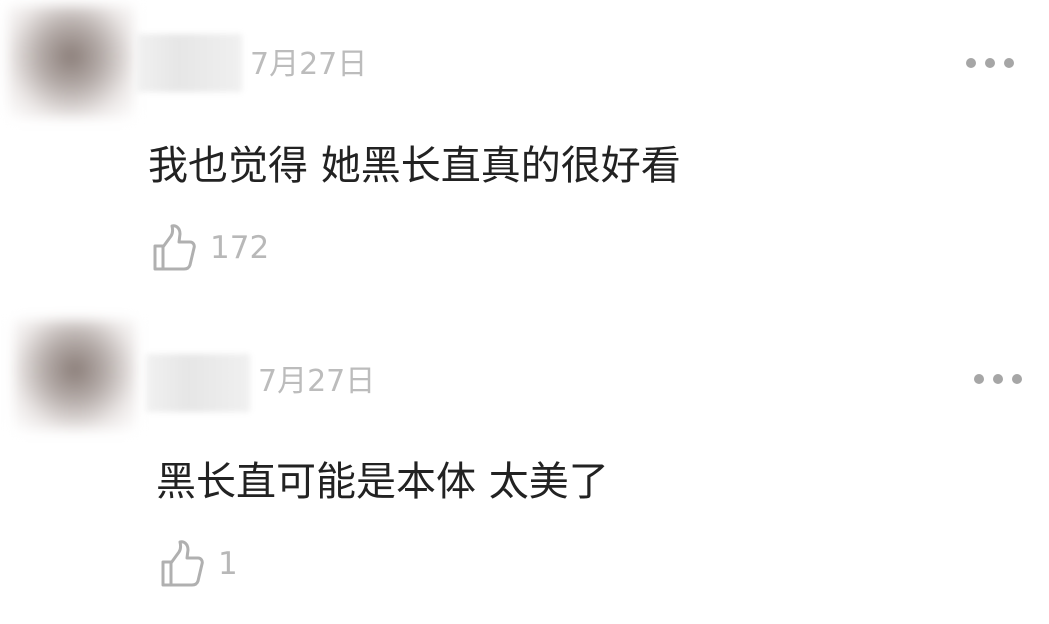 This screenshot has height=624, width=1049. What do you see at coordinates (382, 482) in the screenshot?
I see `comment-text: 黑长直可能是本体 太美了` at bounding box center [382, 482].